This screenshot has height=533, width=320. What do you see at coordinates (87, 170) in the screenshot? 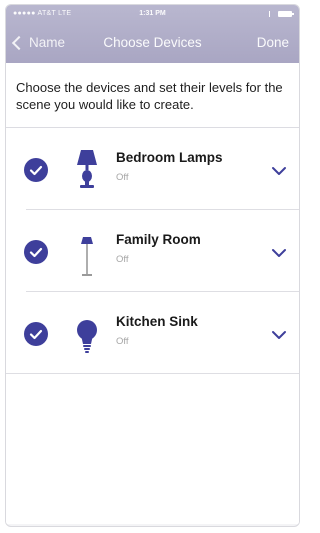
I see `table-lamp-icon` at bounding box center [87, 170].